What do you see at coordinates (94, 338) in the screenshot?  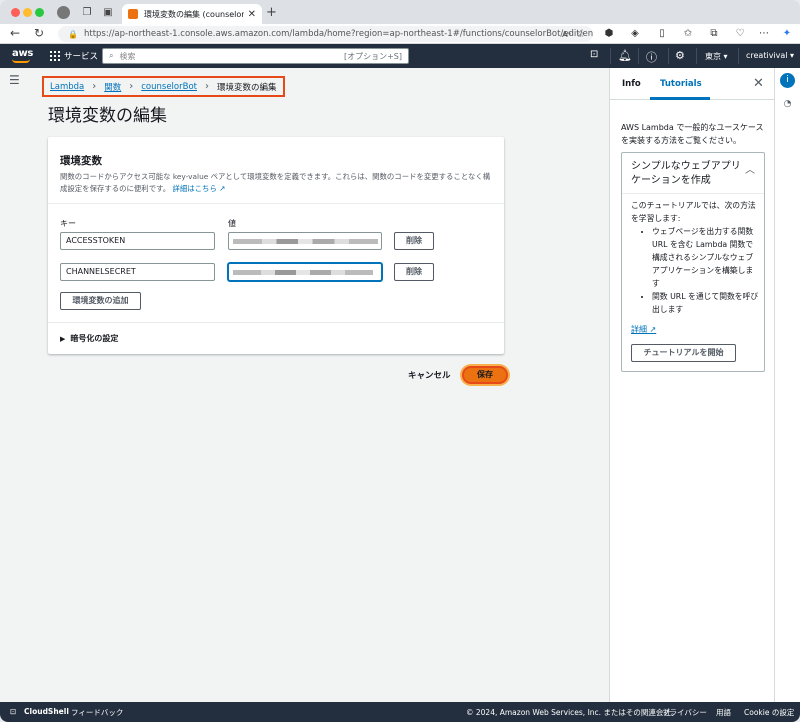 I see `encryption-label: 暗号化の設定` at bounding box center [94, 338].